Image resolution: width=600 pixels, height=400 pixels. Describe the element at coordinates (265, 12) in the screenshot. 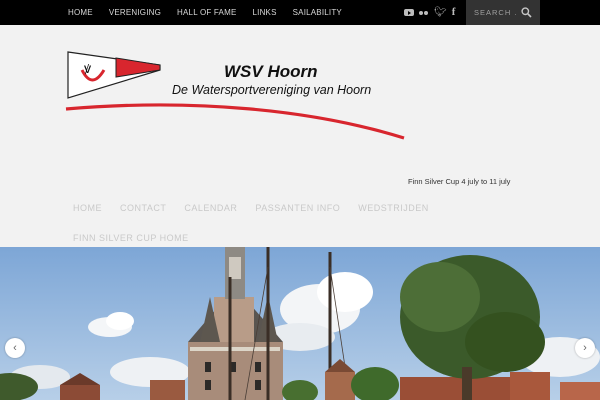

I see `top-nav-links: LINKS` at that location.